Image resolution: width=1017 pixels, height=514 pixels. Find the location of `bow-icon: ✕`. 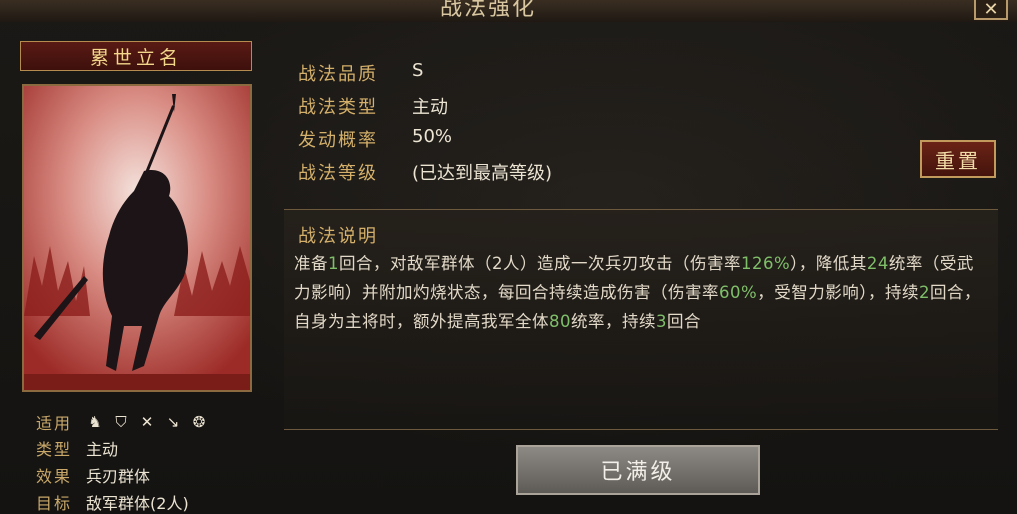

bow-icon: ✕ is located at coordinates (147, 422).